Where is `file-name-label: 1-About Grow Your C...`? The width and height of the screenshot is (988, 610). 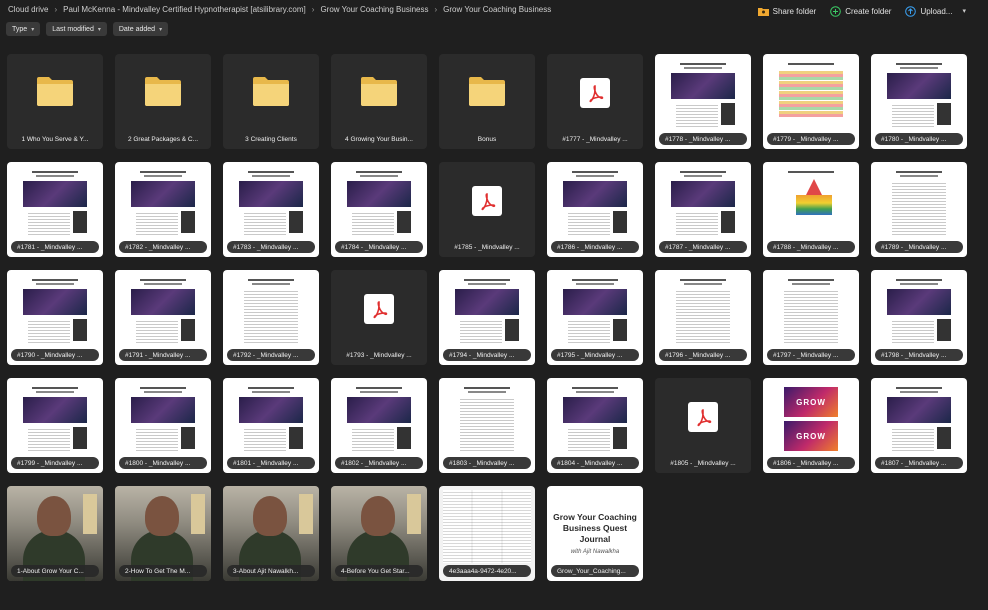
file-name-label: 1-About Grow Your C... is located at coordinates (55, 571).